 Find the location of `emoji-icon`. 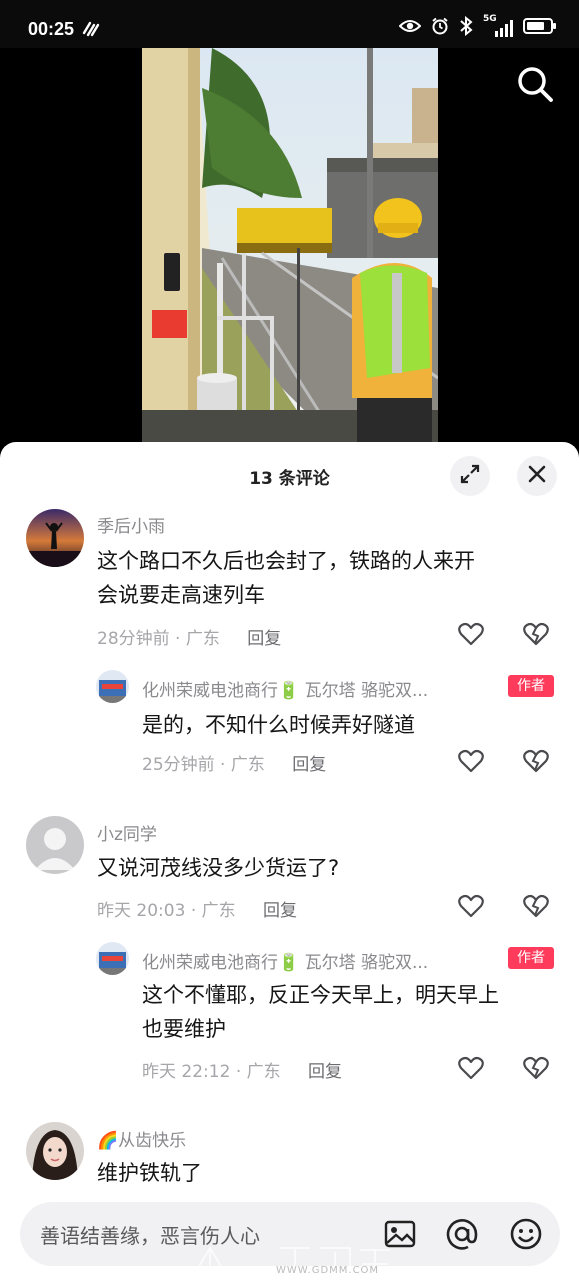

emoji-icon is located at coordinates (526, 1234).